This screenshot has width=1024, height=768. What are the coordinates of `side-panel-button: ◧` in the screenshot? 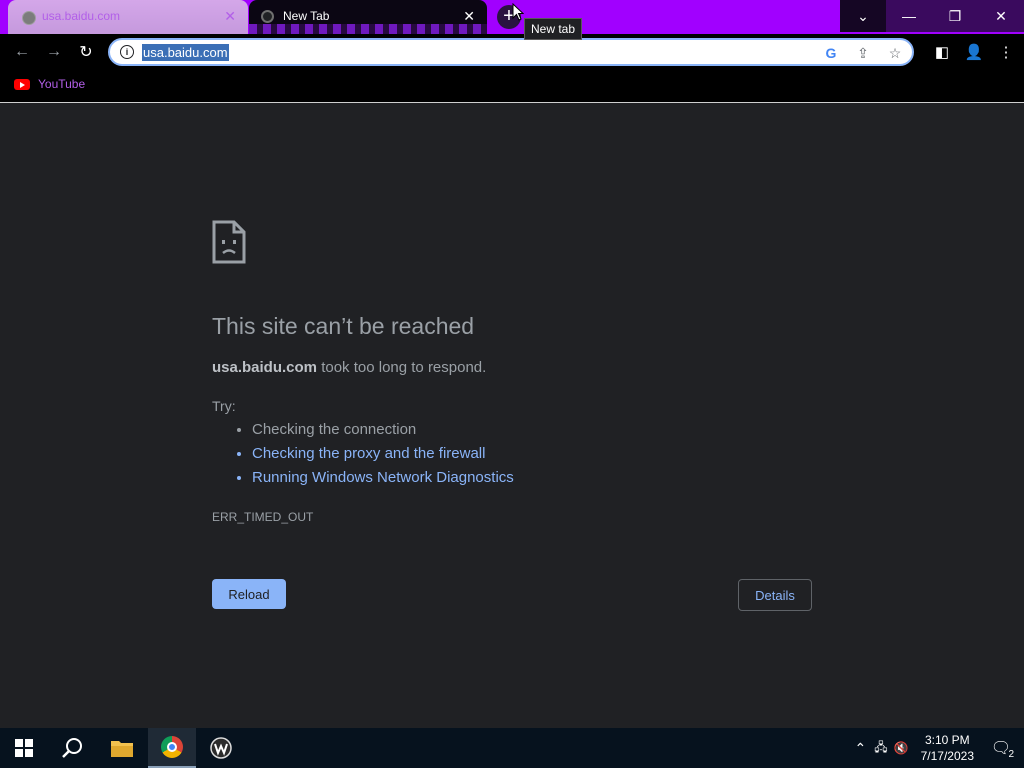 It's located at (942, 52).